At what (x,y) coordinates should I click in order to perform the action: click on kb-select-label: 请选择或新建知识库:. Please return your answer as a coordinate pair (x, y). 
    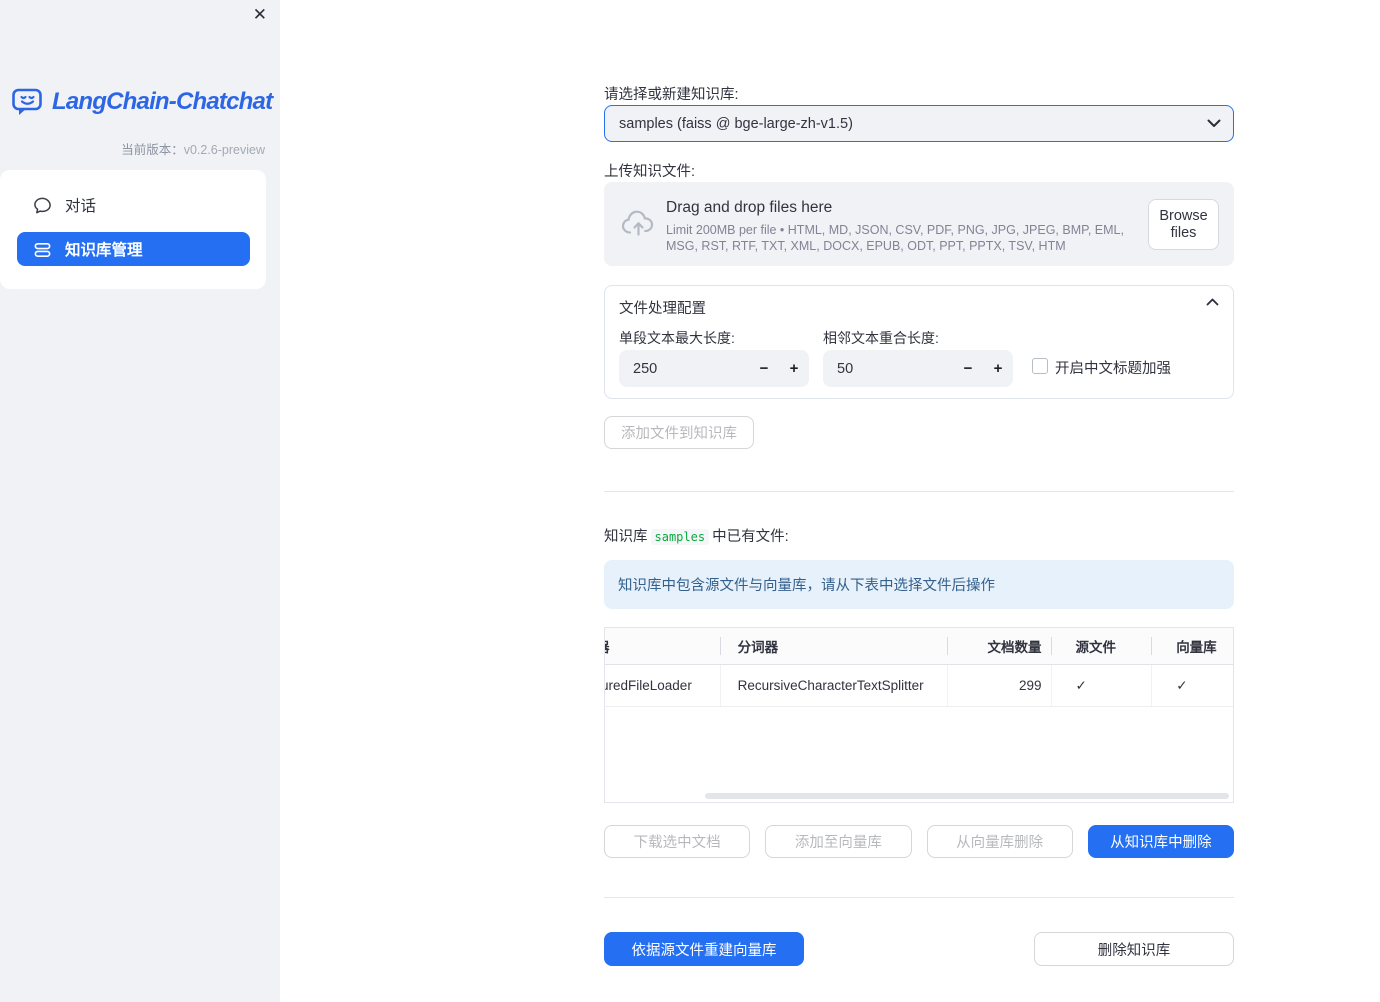
    Looking at the image, I should click on (671, 95).